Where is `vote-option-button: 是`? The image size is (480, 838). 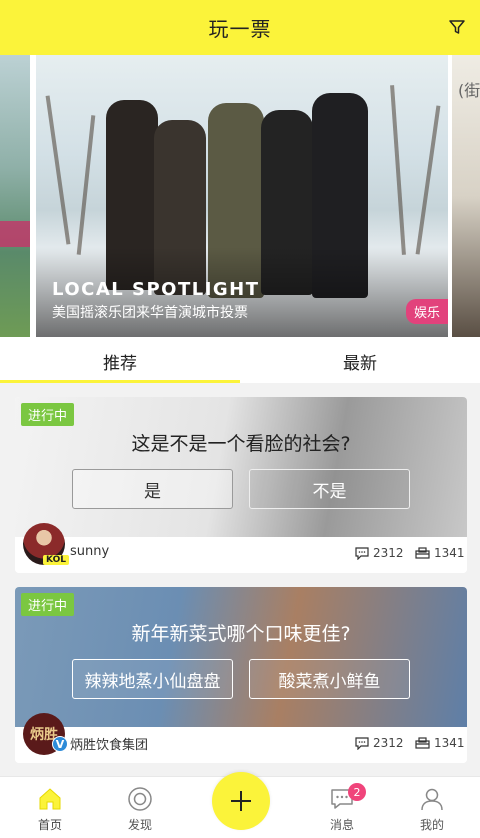 vote-option-button: 是 is located at coordinates (152, 489).